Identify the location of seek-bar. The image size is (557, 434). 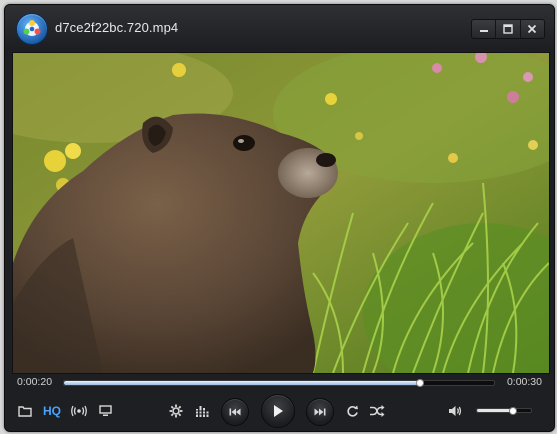
(279, 383).